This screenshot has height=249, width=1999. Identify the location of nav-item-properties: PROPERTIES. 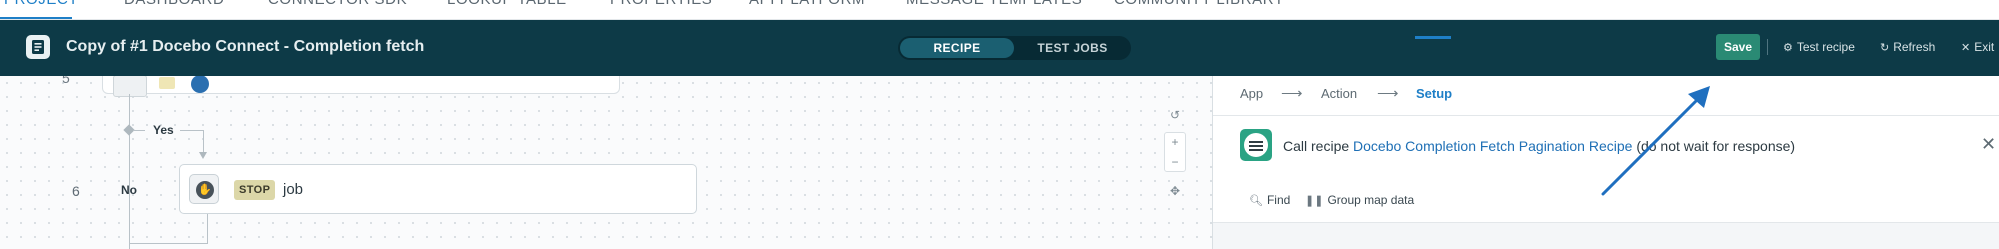
(661, 4).